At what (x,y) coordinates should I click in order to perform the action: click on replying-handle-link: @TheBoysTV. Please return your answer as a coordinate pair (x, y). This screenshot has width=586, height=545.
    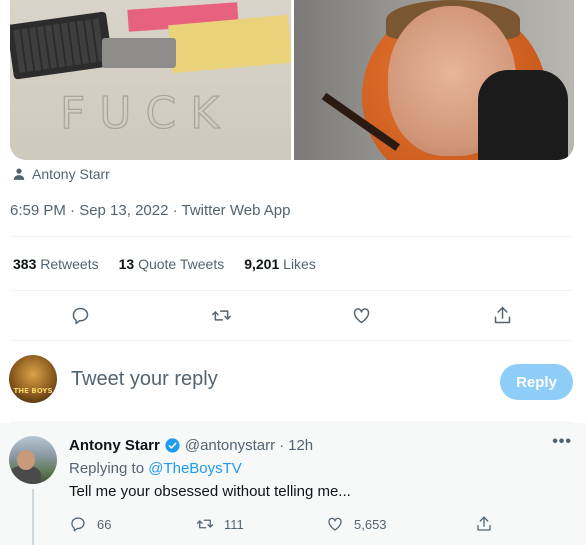
    Looking at the image, I should click on (195, 468).